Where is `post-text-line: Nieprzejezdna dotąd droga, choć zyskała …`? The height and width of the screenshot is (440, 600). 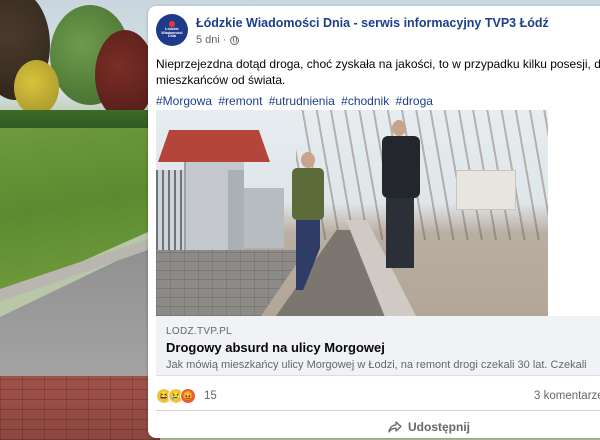
post-text-line: Nieprzejezdna dotąd droga, choć zyskała … is located at coordinates (378, 64).